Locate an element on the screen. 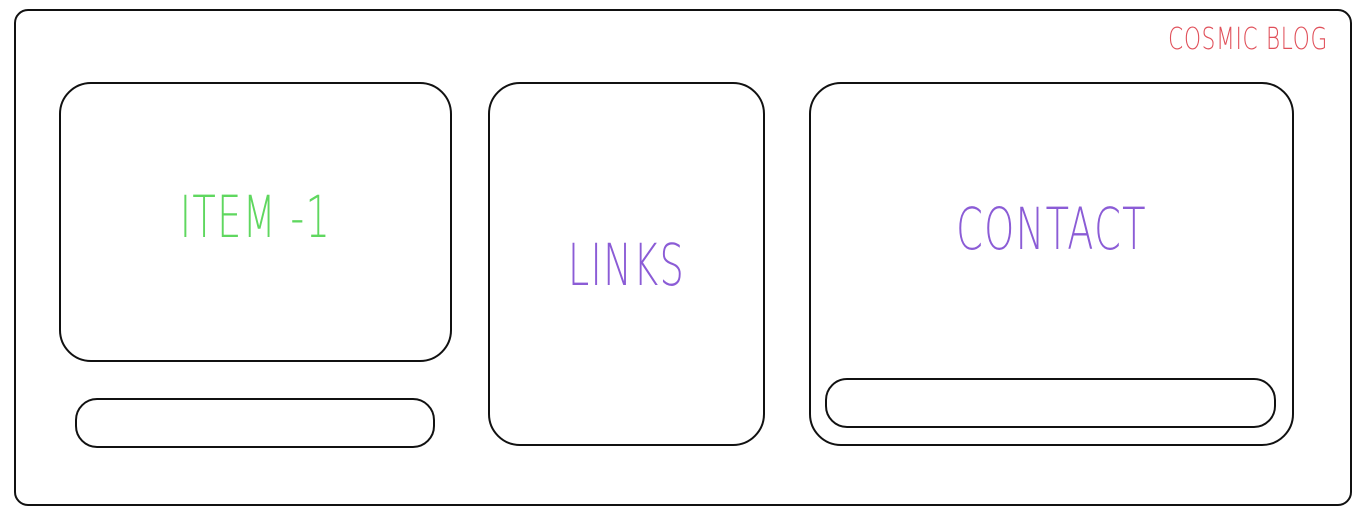 The width and height of the screenshot is (1366, 524). links-card-label: LINKS is located at coordinates (626, 265).